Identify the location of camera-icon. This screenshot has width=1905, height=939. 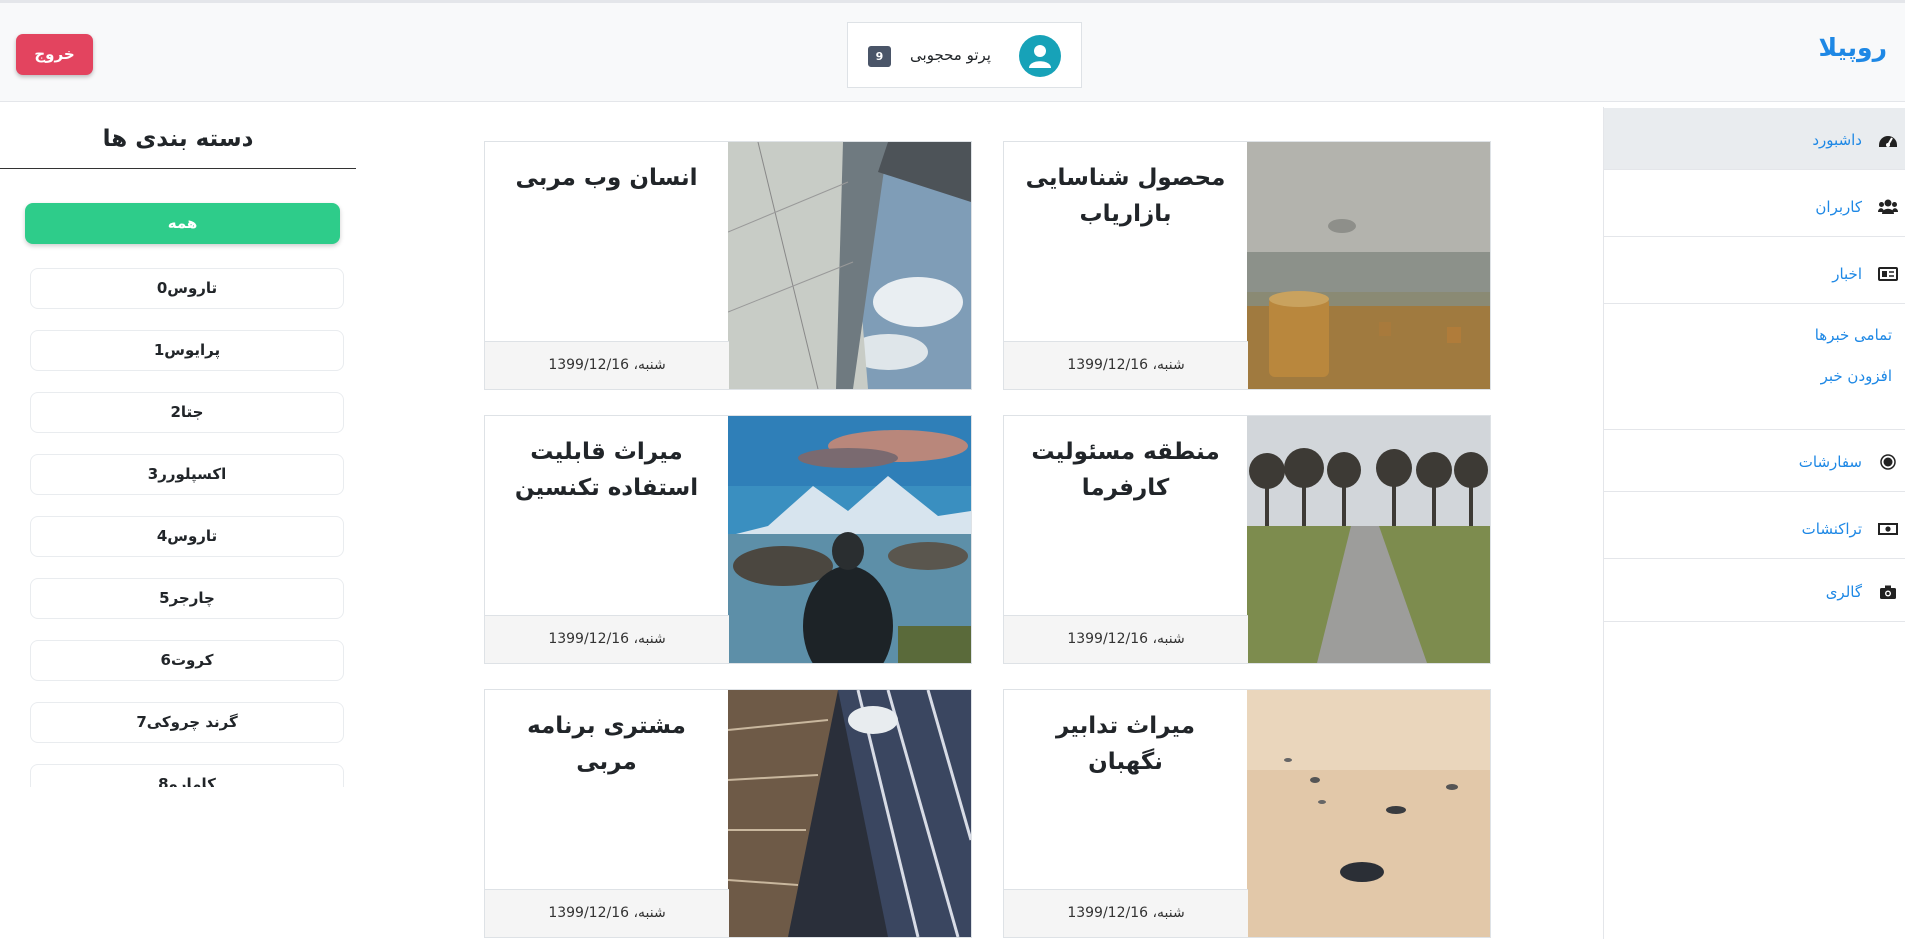
(1888, 592).